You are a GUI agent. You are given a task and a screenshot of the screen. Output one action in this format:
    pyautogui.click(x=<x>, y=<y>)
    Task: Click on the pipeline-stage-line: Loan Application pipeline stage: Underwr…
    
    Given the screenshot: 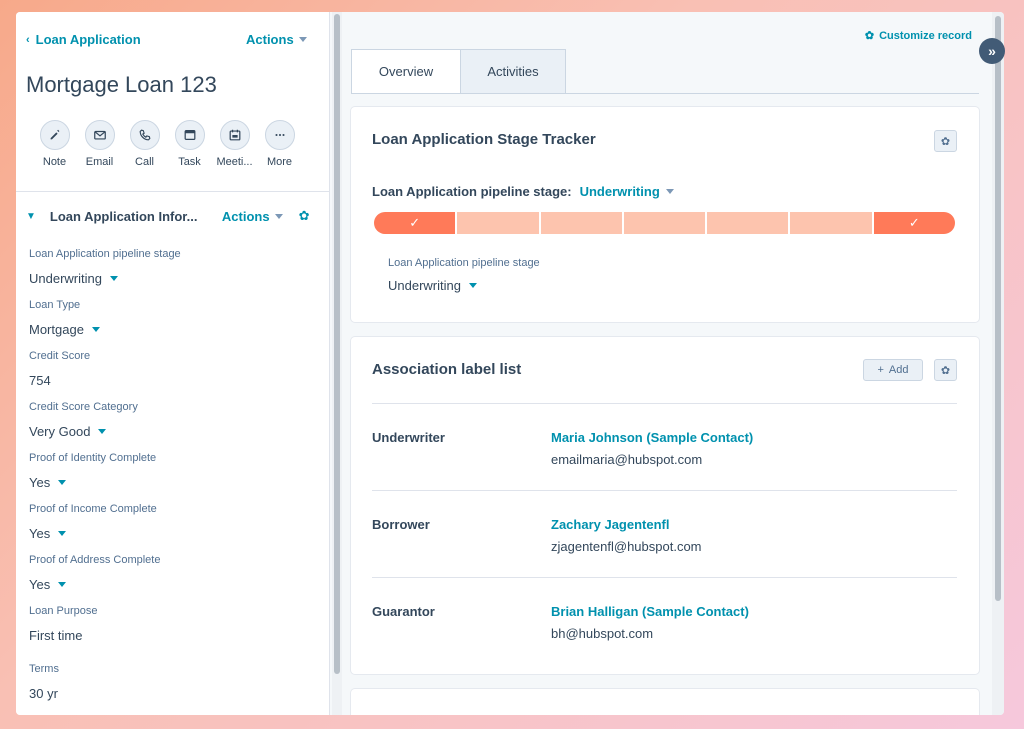 What is the action you would take?
    pyautogui.click(x=523, y=191)
    